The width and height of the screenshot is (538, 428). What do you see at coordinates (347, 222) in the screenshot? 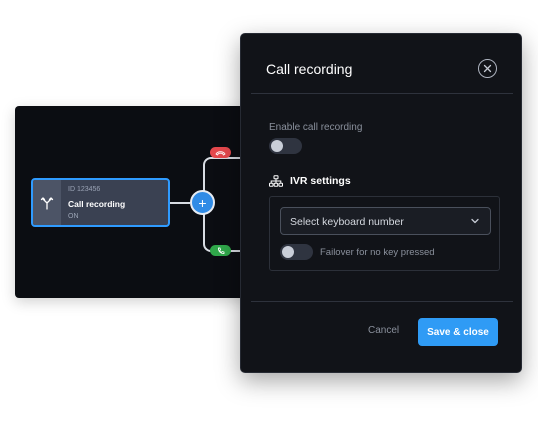
I see `select-placeholder: Select keyboard number` at bounding box center [347, 222].